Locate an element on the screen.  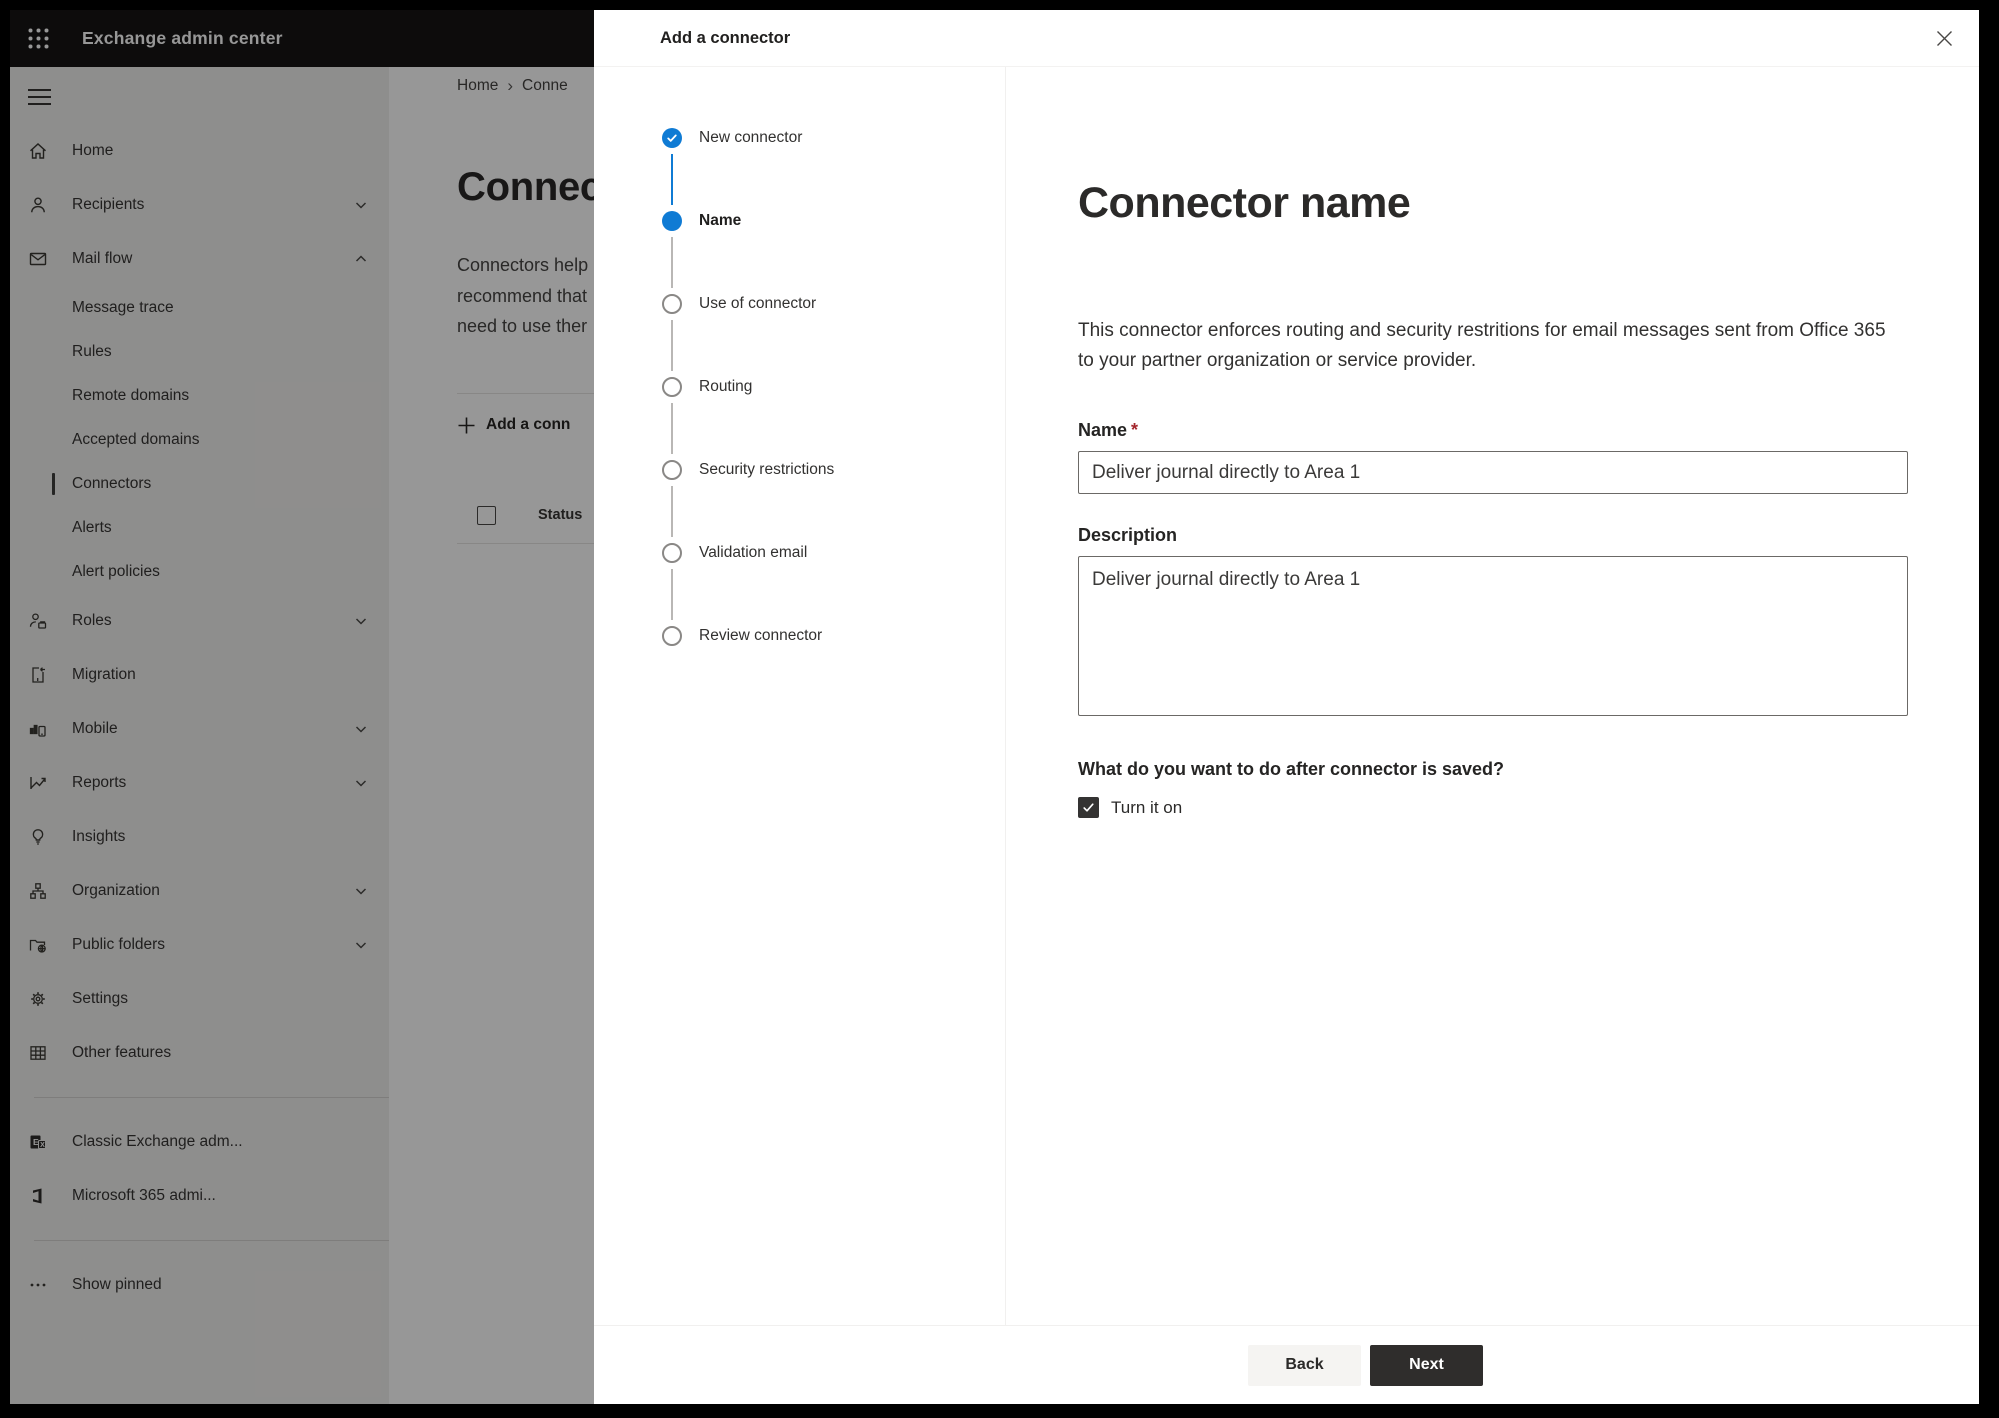
description-field-label: Description is located at coordinates (1128, 535).